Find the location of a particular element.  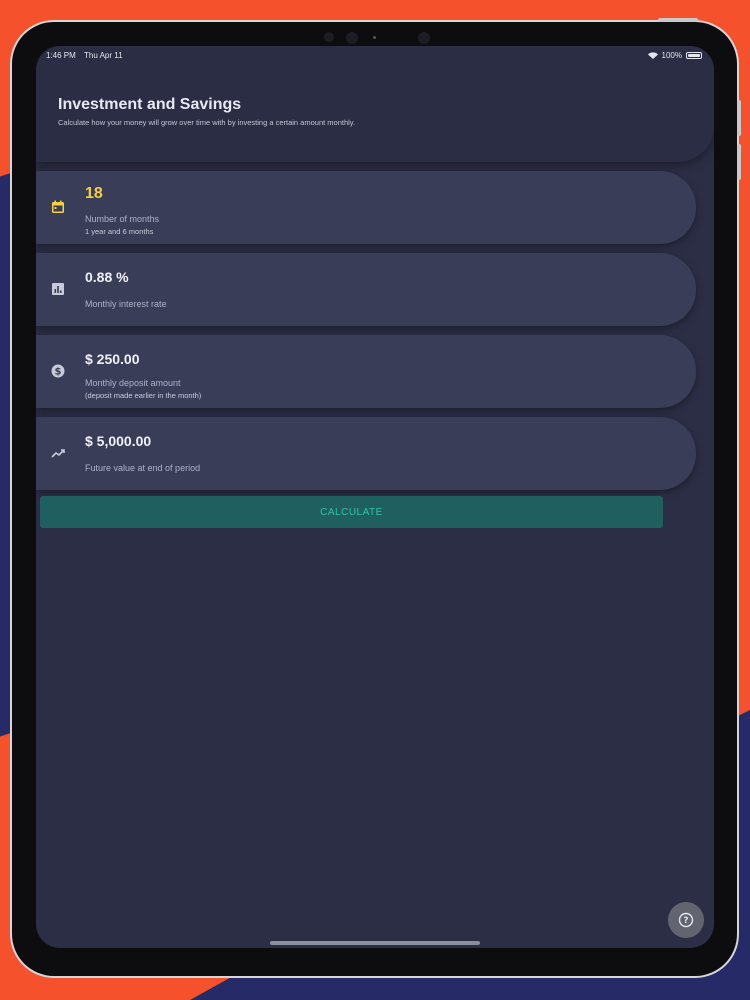

volume-down-button is located at coordinates (739, 162).